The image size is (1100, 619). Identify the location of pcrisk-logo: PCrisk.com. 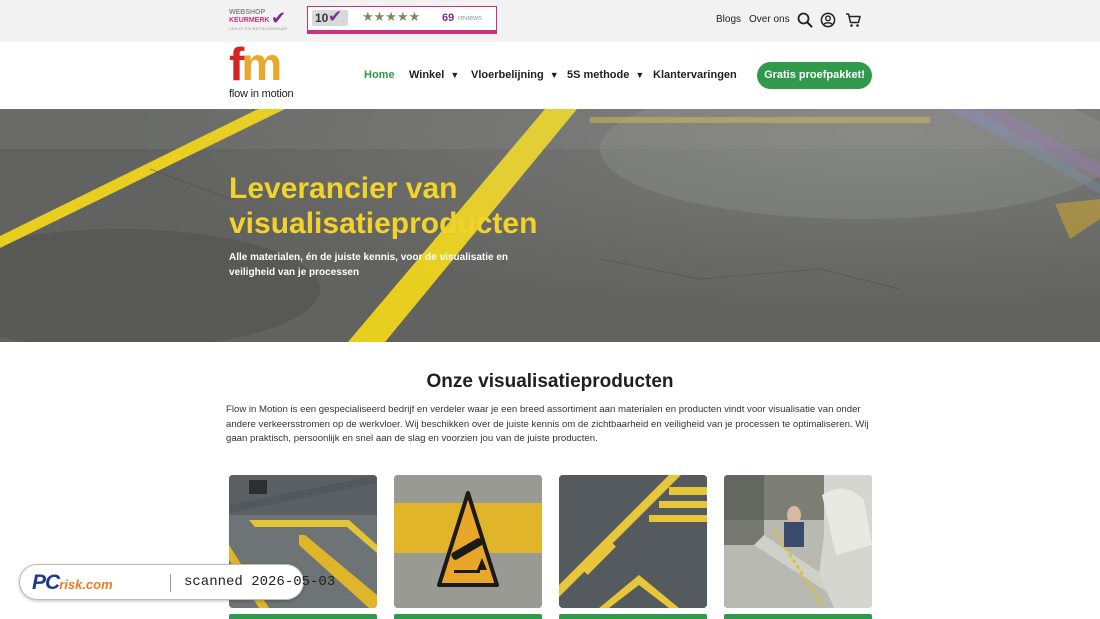
(72, 584).